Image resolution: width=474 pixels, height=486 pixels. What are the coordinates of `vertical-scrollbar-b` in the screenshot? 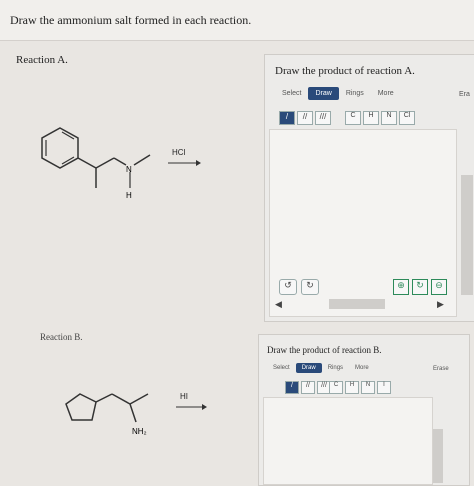 It's located at (438, 456).